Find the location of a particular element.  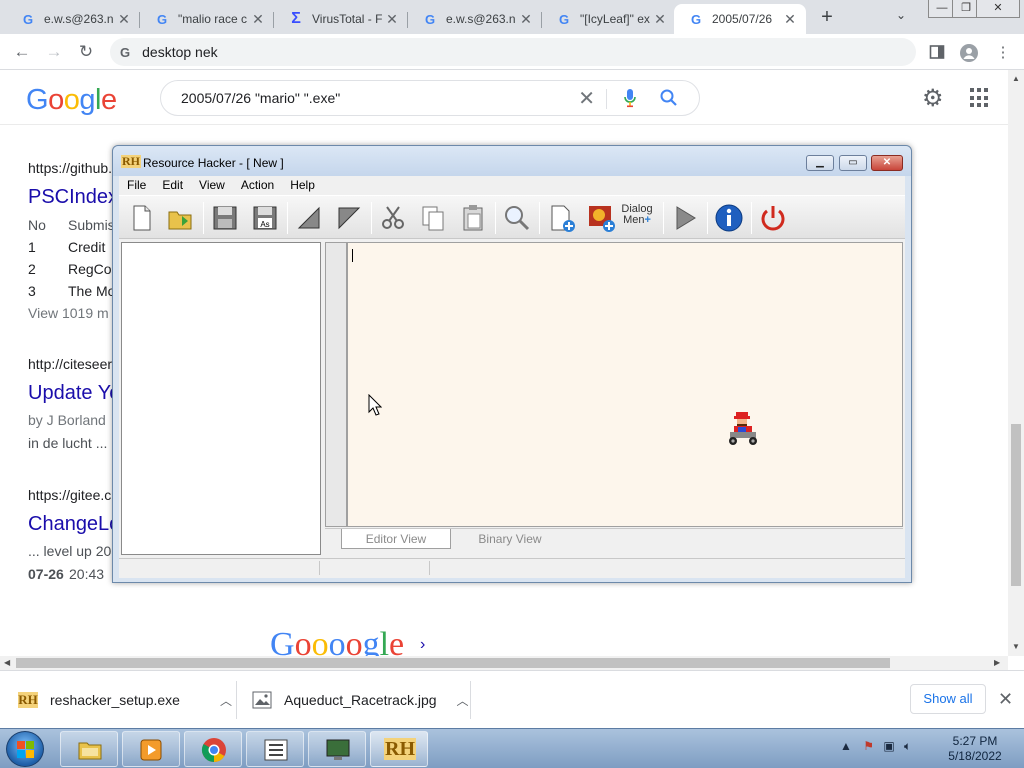

download-item-aqueduct: Aqueduct_Racetrack.jpg ︿ is located at coordinates (360, 700).